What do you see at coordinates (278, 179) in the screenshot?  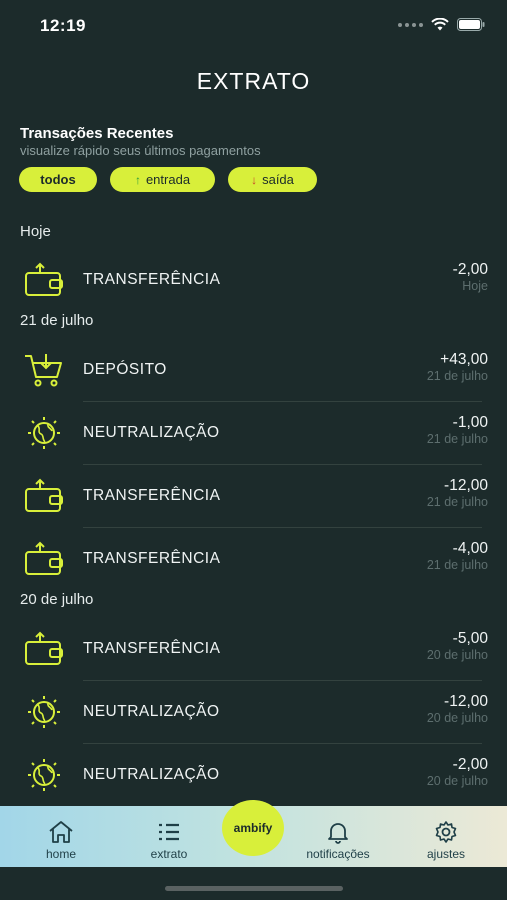 I see `filter-saida-label: saída` at bounding box center [278, 179].